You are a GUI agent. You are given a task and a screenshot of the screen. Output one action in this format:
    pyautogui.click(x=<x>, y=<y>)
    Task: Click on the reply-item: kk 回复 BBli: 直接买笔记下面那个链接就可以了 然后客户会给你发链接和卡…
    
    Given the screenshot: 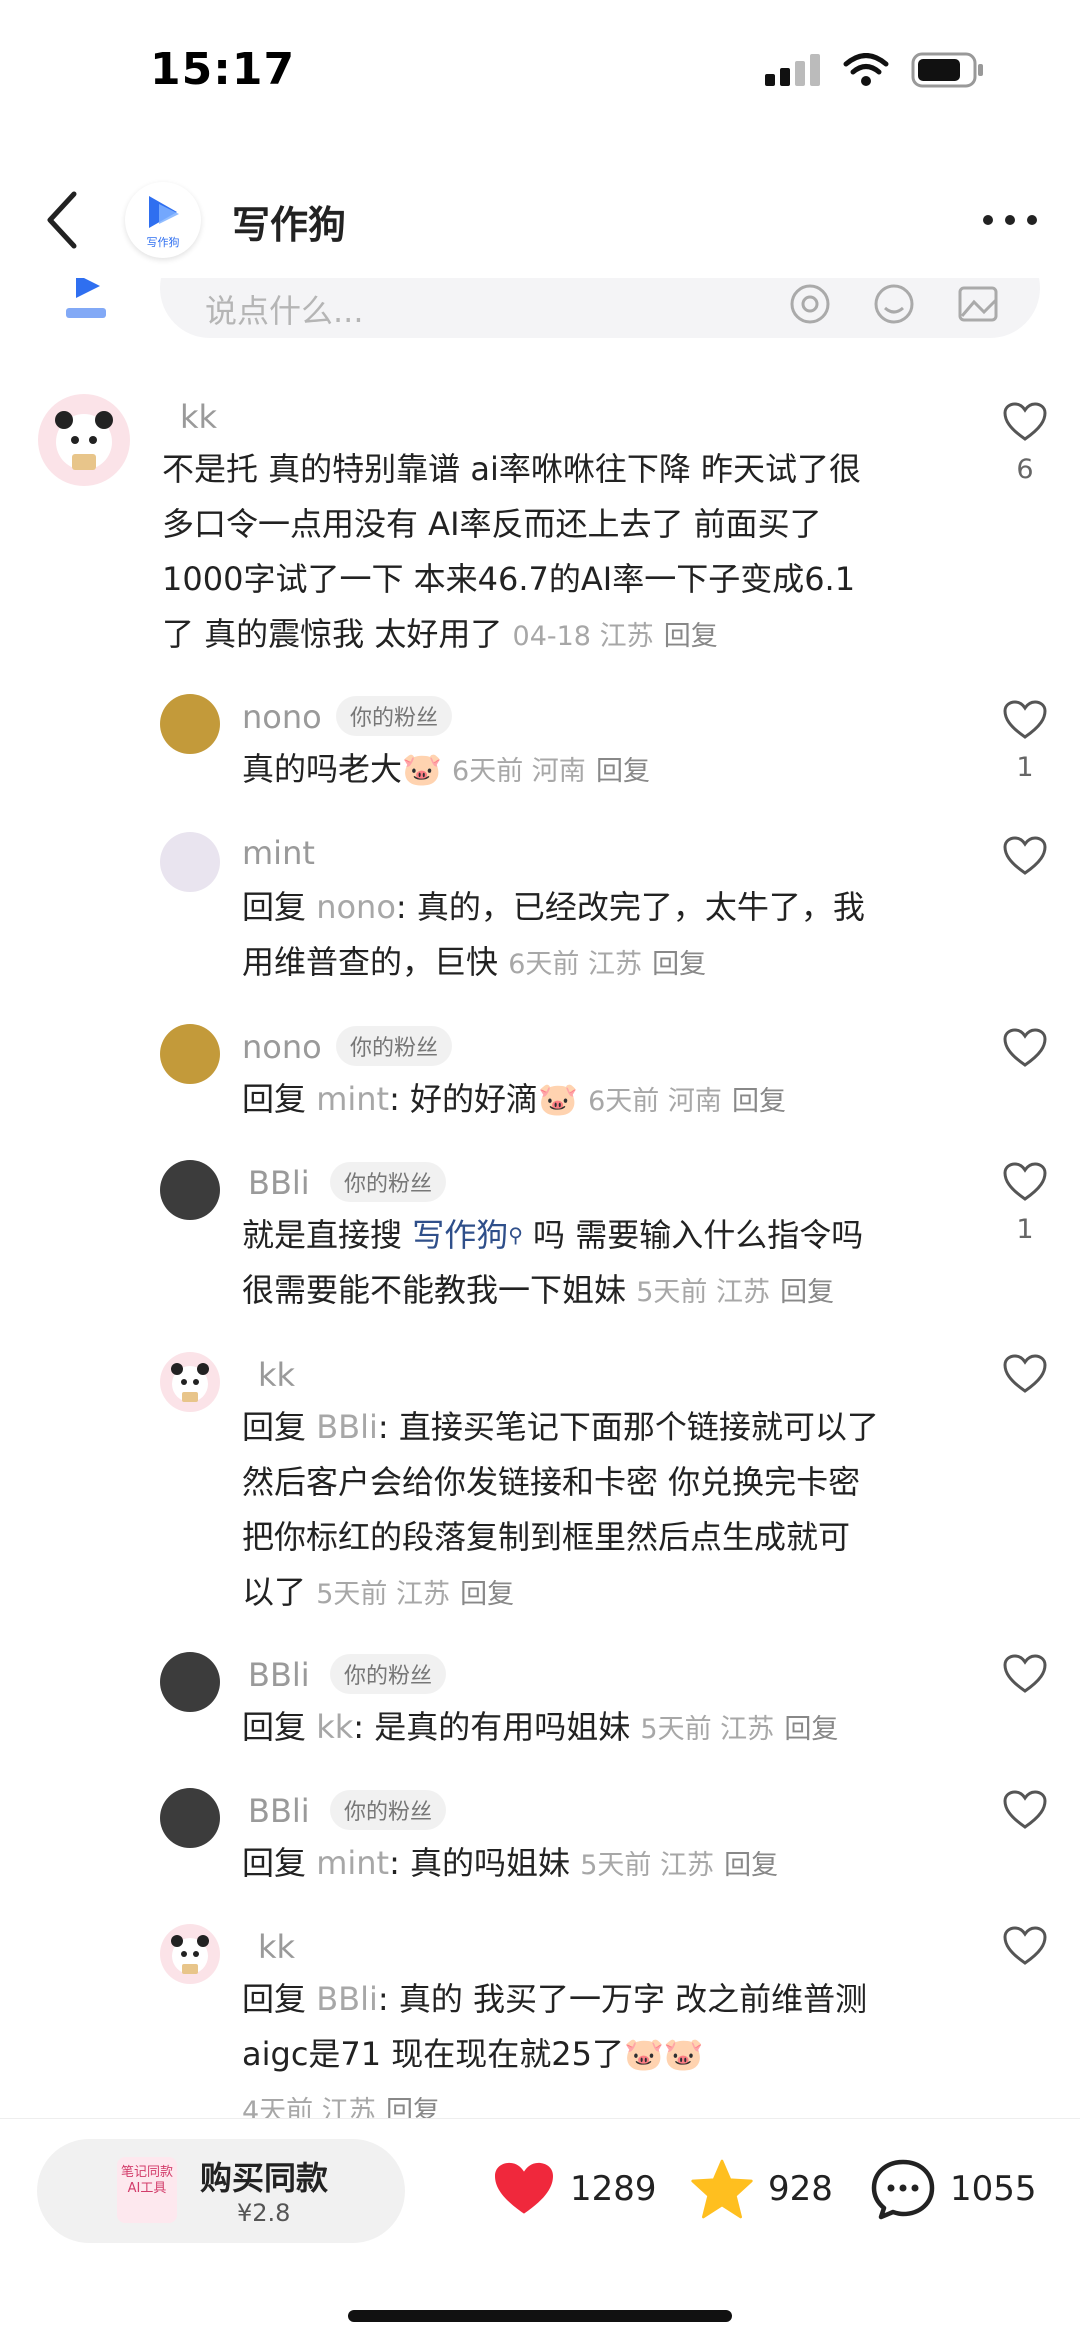 What is the action you would take?
    pyautogui.click(x=540, y=1488)
    